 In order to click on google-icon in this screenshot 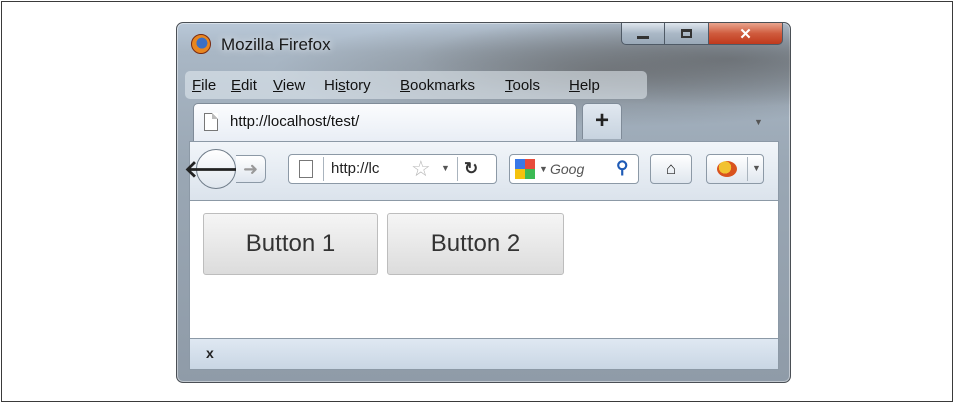, I will do `click(525, 169)`.